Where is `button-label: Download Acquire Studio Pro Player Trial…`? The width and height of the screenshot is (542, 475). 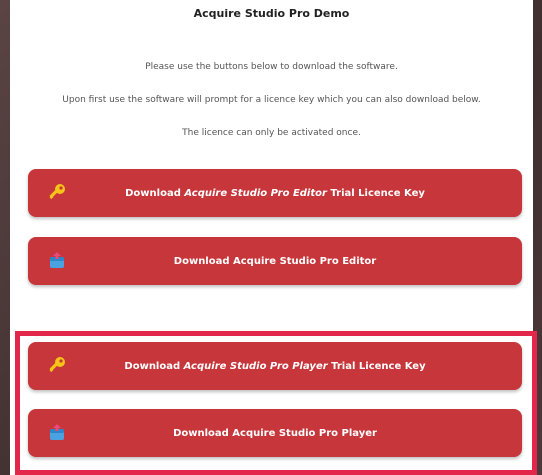
button-label: Download Acquire Studio Pro Player Trial… is located at coordinates (275, 366).